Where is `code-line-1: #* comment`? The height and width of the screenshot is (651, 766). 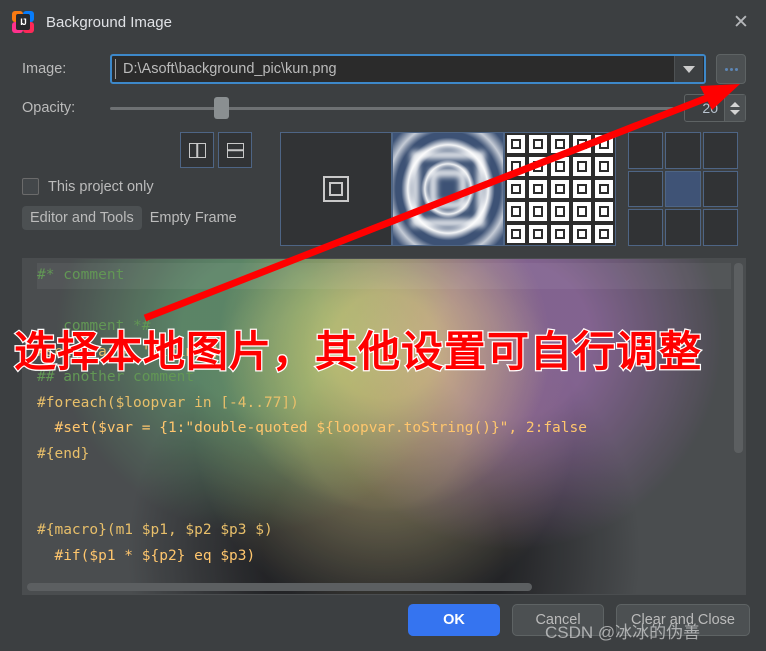
code-line-1: #* comment is located at coordinates (81, 275).